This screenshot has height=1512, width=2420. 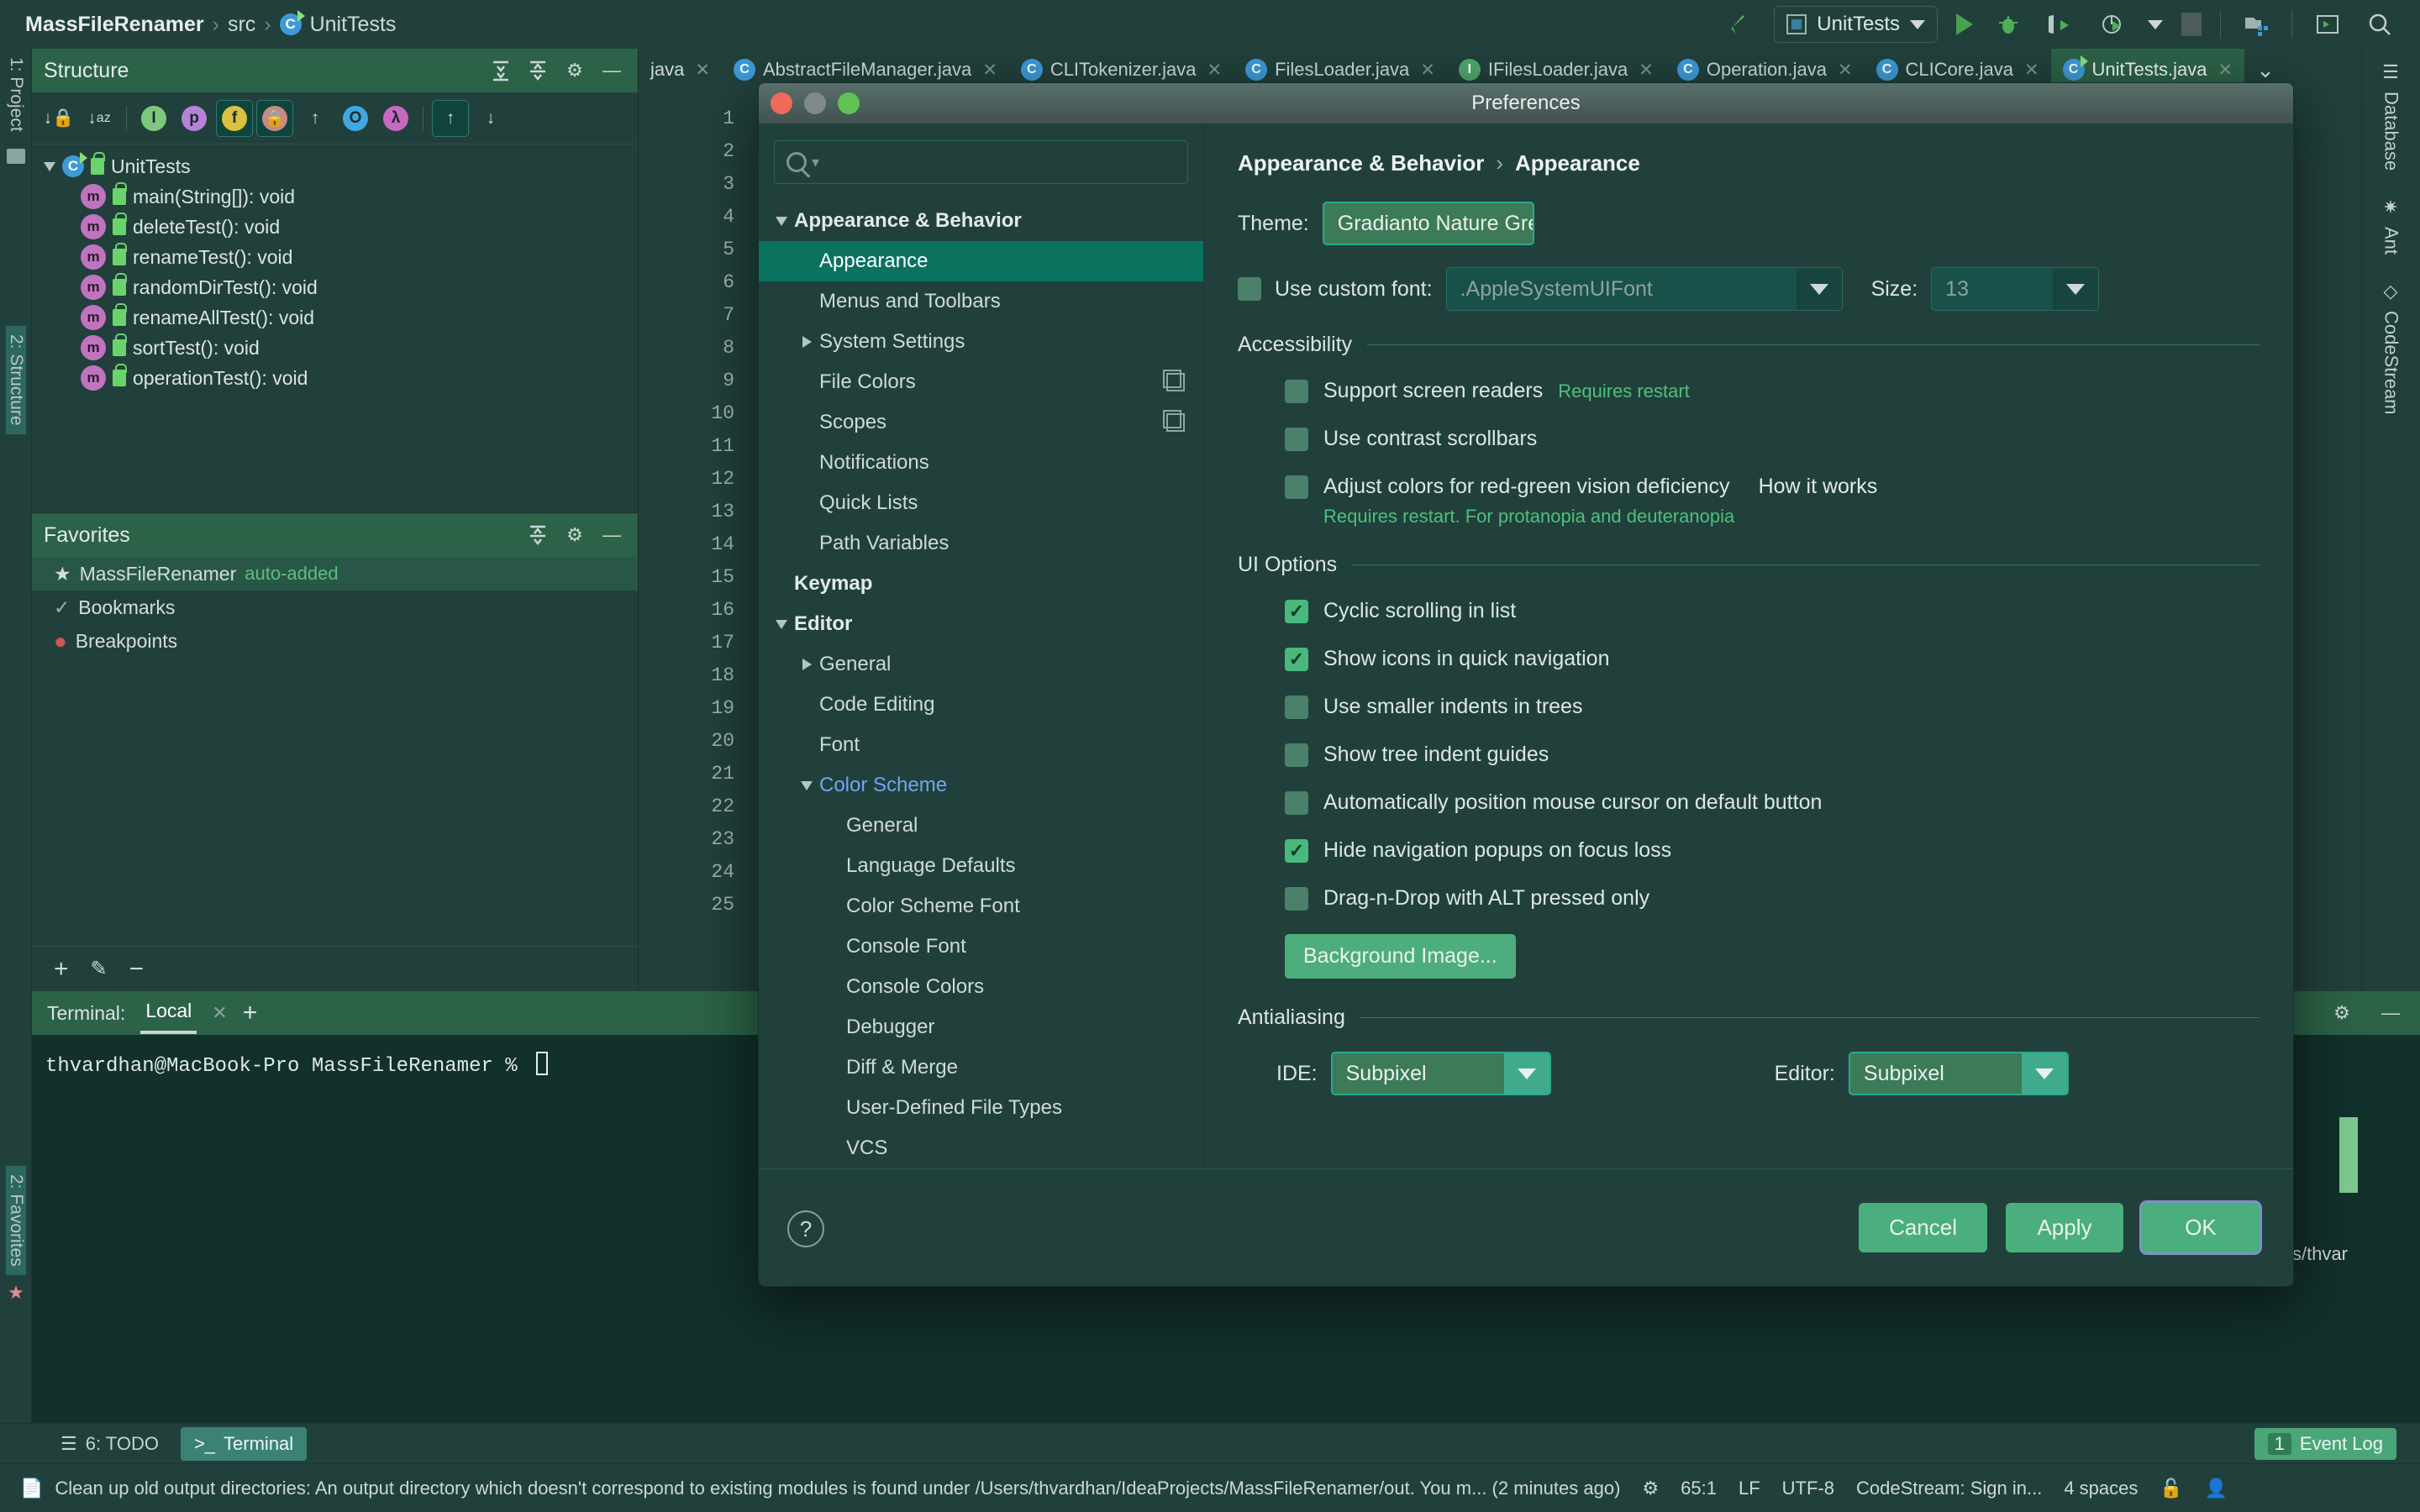 I want to click on settings-tree-item: Color Scheme Font, so click(x=981, y=906).